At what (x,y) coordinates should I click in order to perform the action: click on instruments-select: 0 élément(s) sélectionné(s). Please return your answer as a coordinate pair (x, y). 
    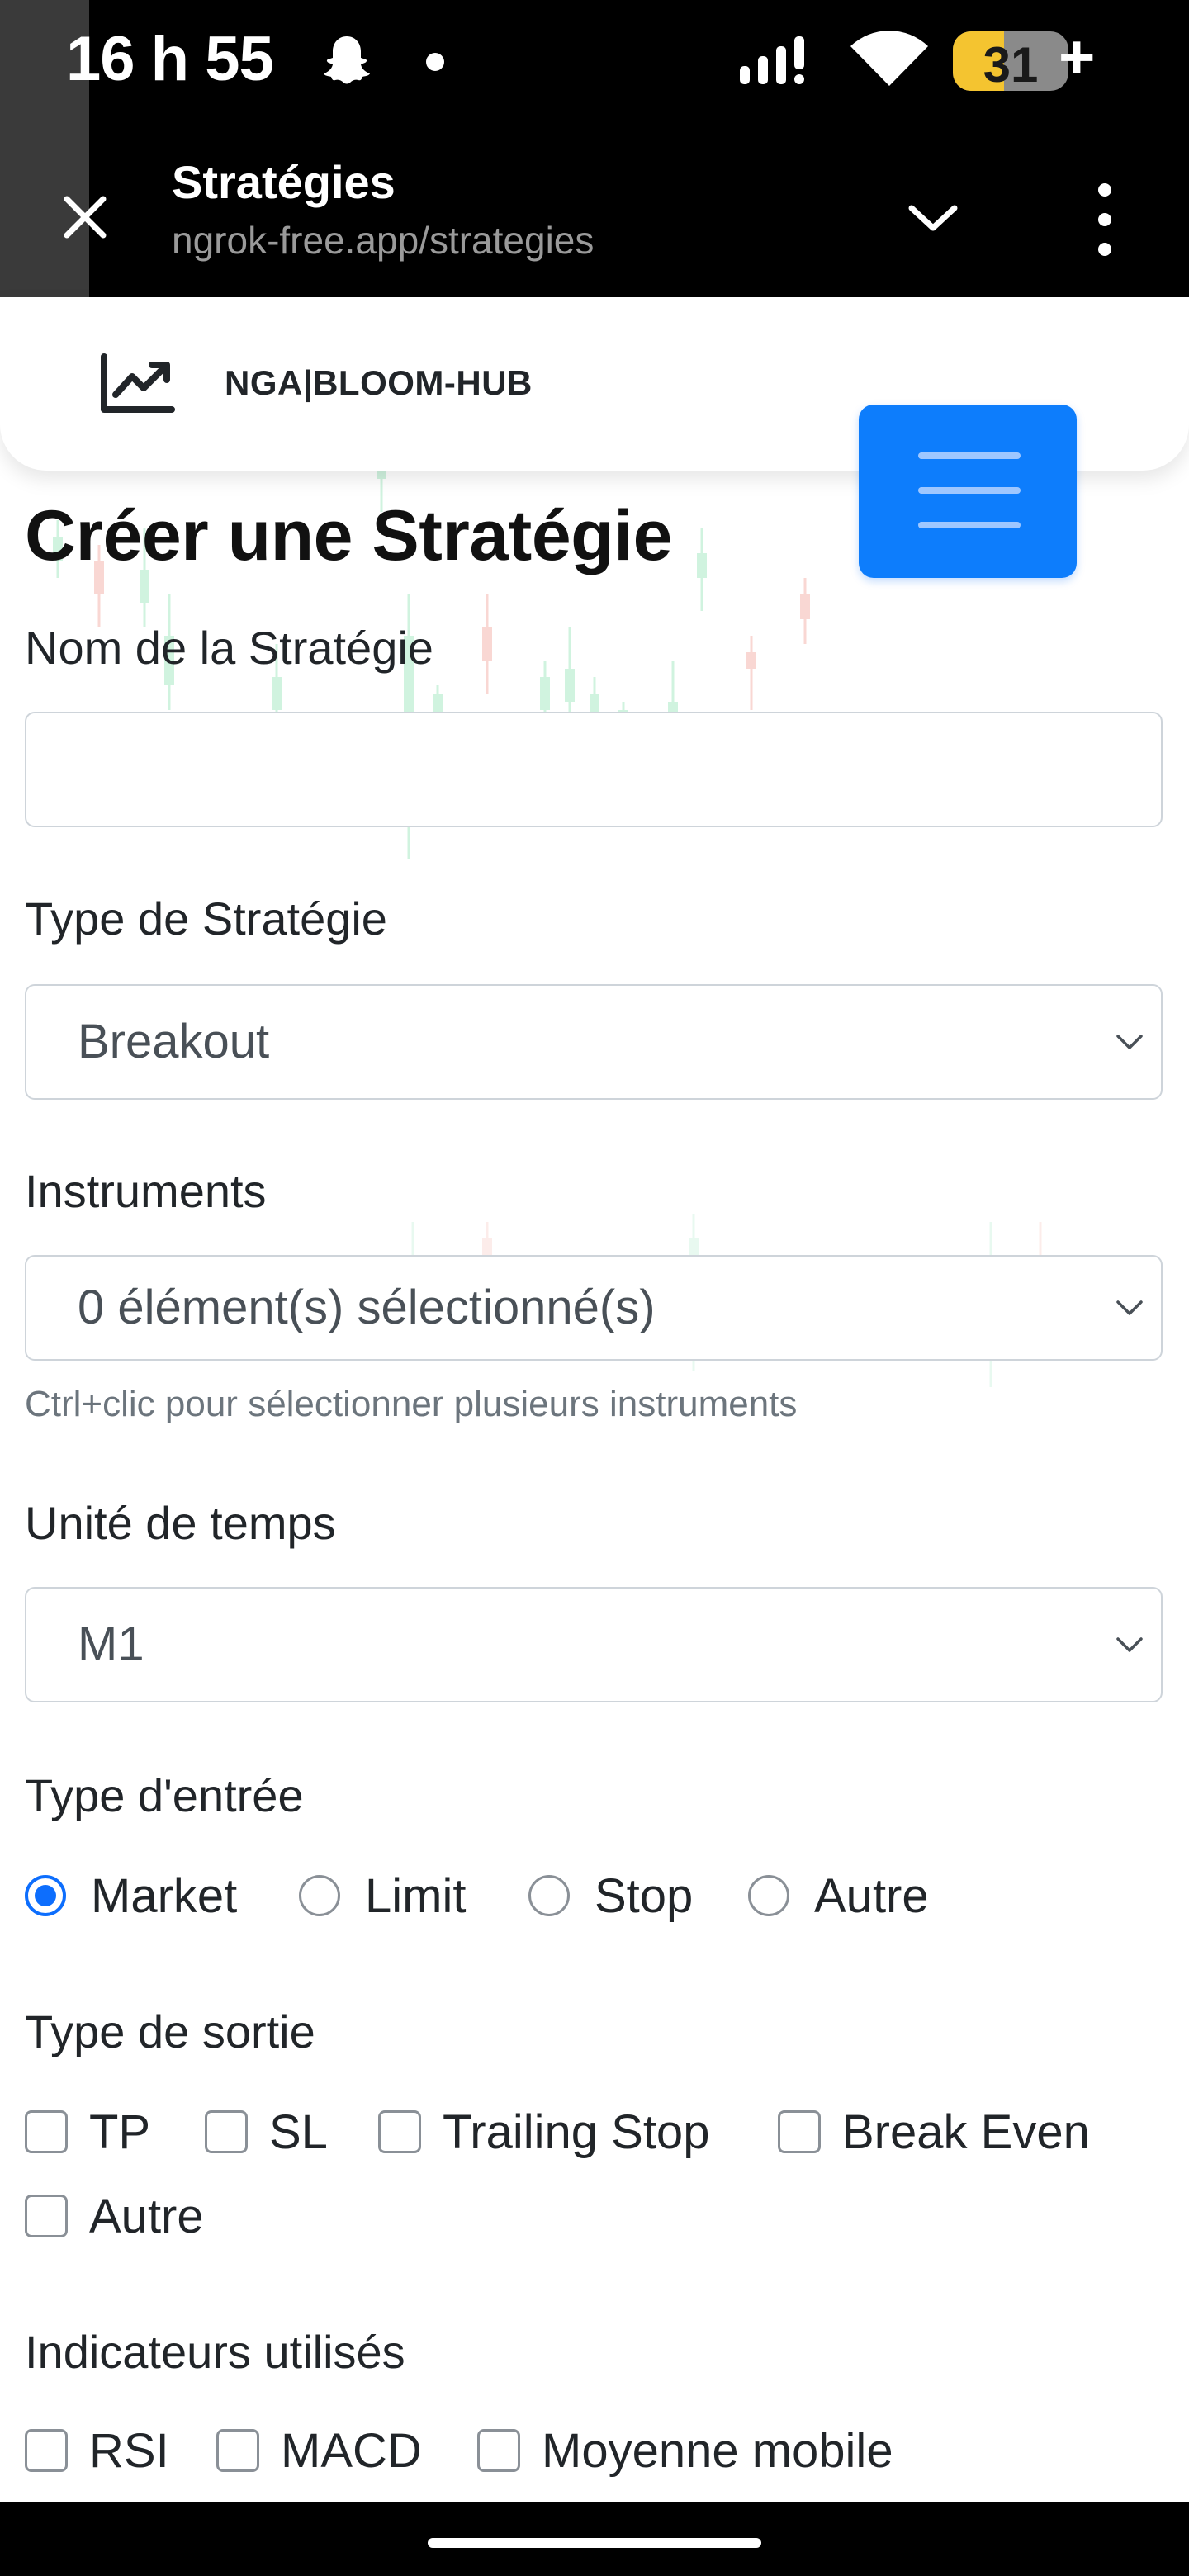
    Looking at the image, I should click on (594, 1308).